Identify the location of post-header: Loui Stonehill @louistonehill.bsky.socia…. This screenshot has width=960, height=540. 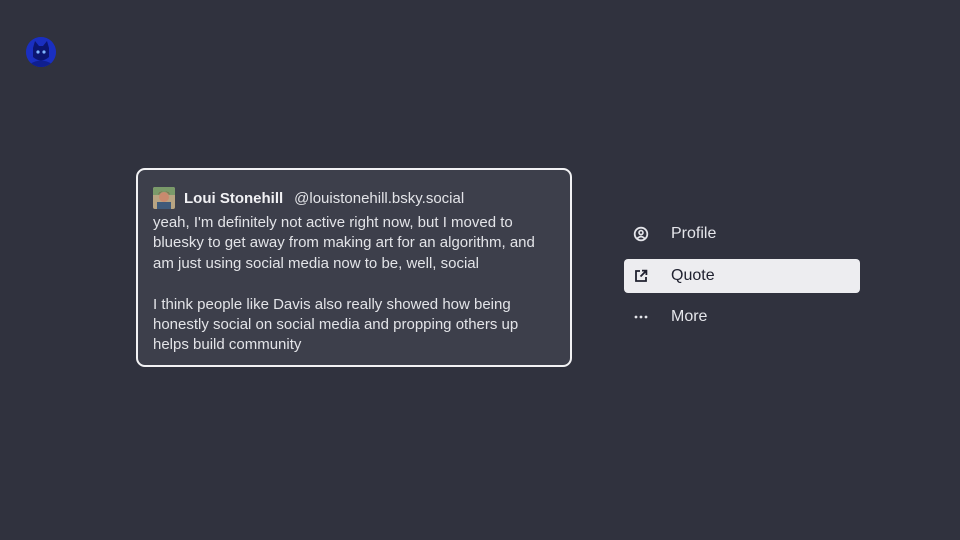
(354, 198).